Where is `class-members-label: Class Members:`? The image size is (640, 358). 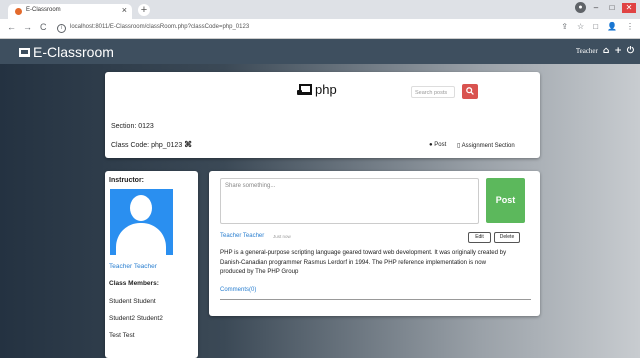 class-members-label: Class Members: is located at coordinates (134, 283).